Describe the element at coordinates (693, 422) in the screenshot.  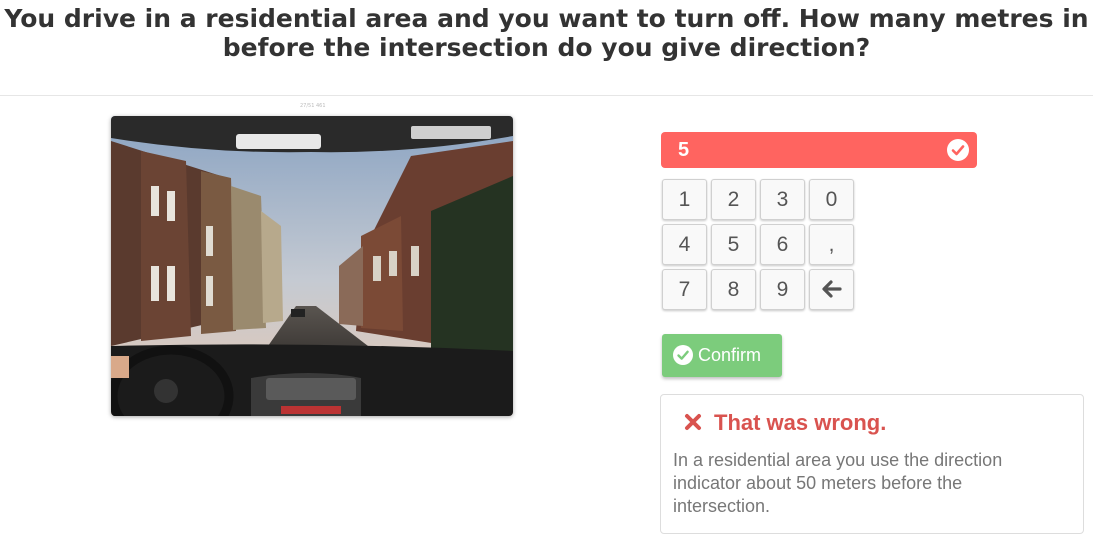
I see `x-mark-icon` at that location.